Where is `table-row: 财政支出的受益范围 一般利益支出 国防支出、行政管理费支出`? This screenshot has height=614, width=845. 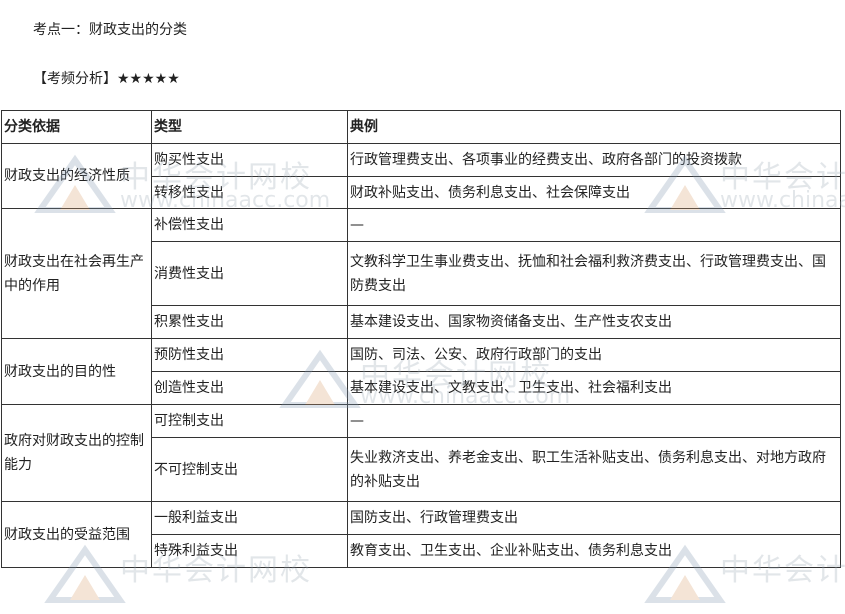 table-row: 财政支出的受益范围 一般利益支出 国防支出、行政管理费支出 is located at coordinates (421, 534).